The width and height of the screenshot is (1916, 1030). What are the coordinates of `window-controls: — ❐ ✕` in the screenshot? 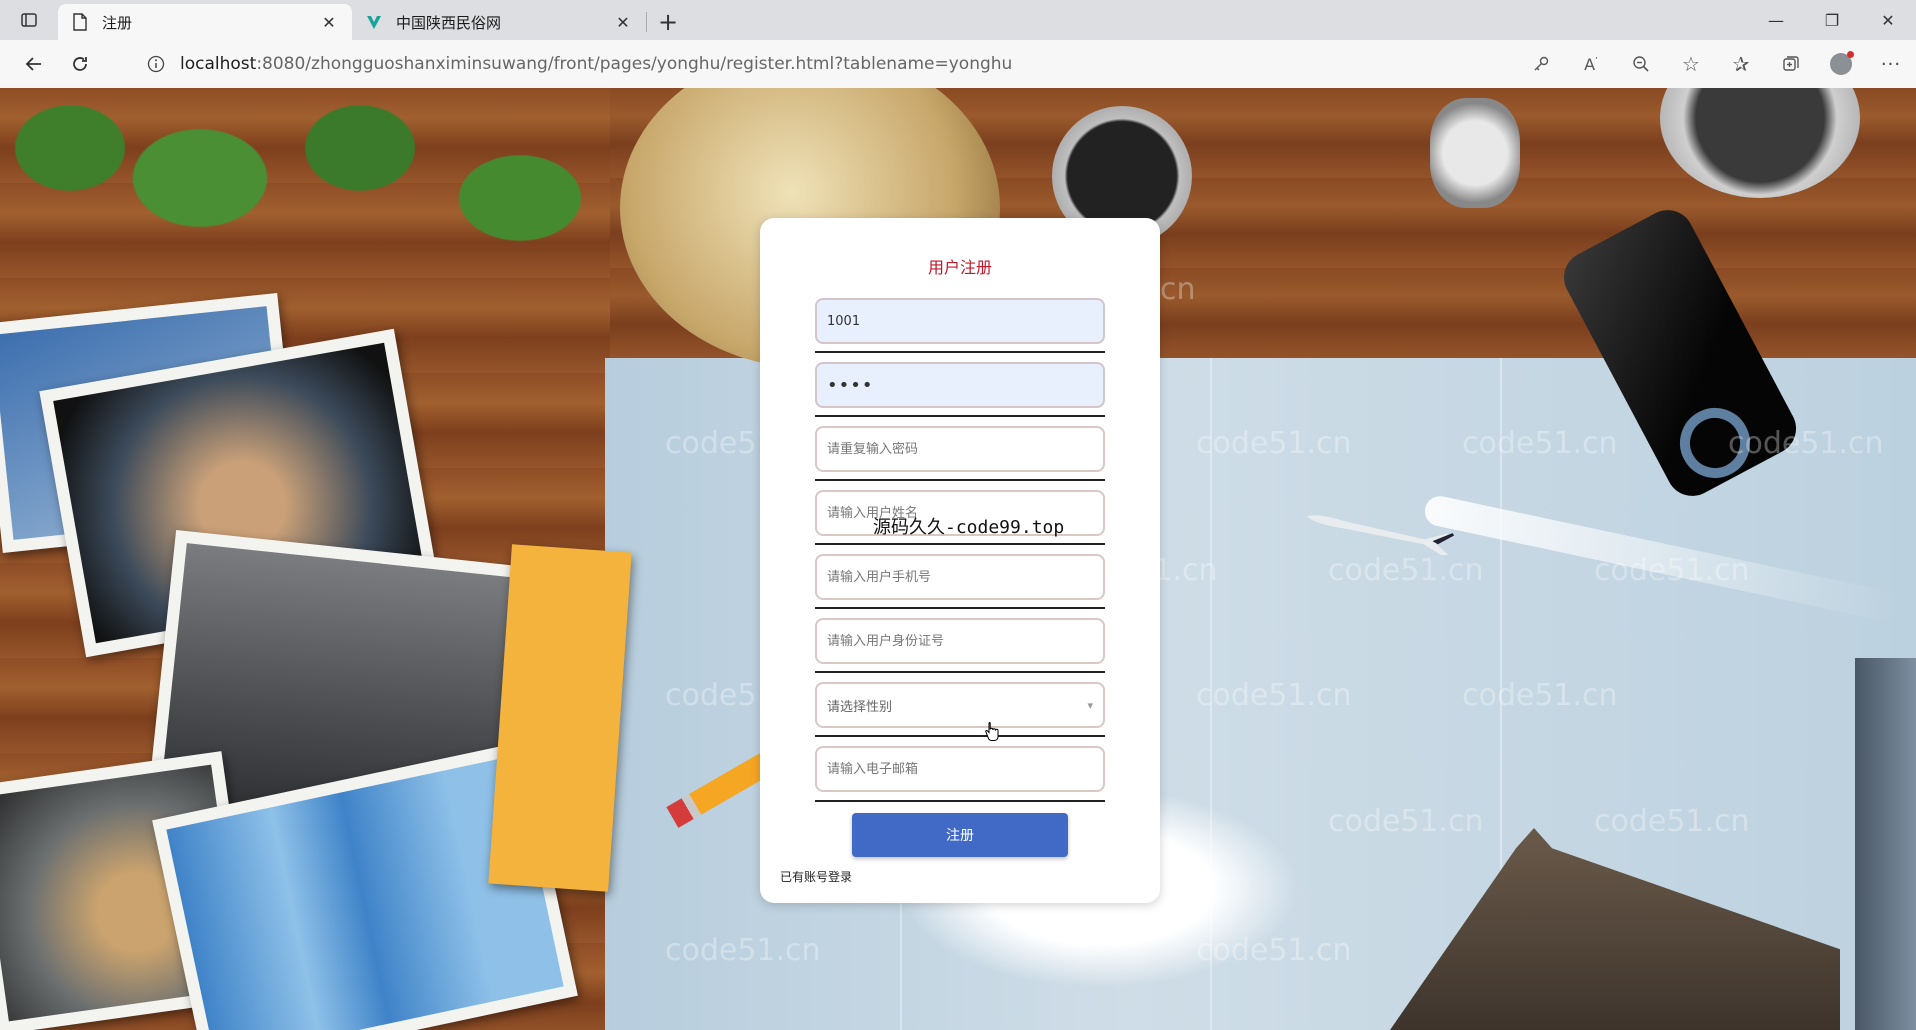 It's located at (1832, 20).